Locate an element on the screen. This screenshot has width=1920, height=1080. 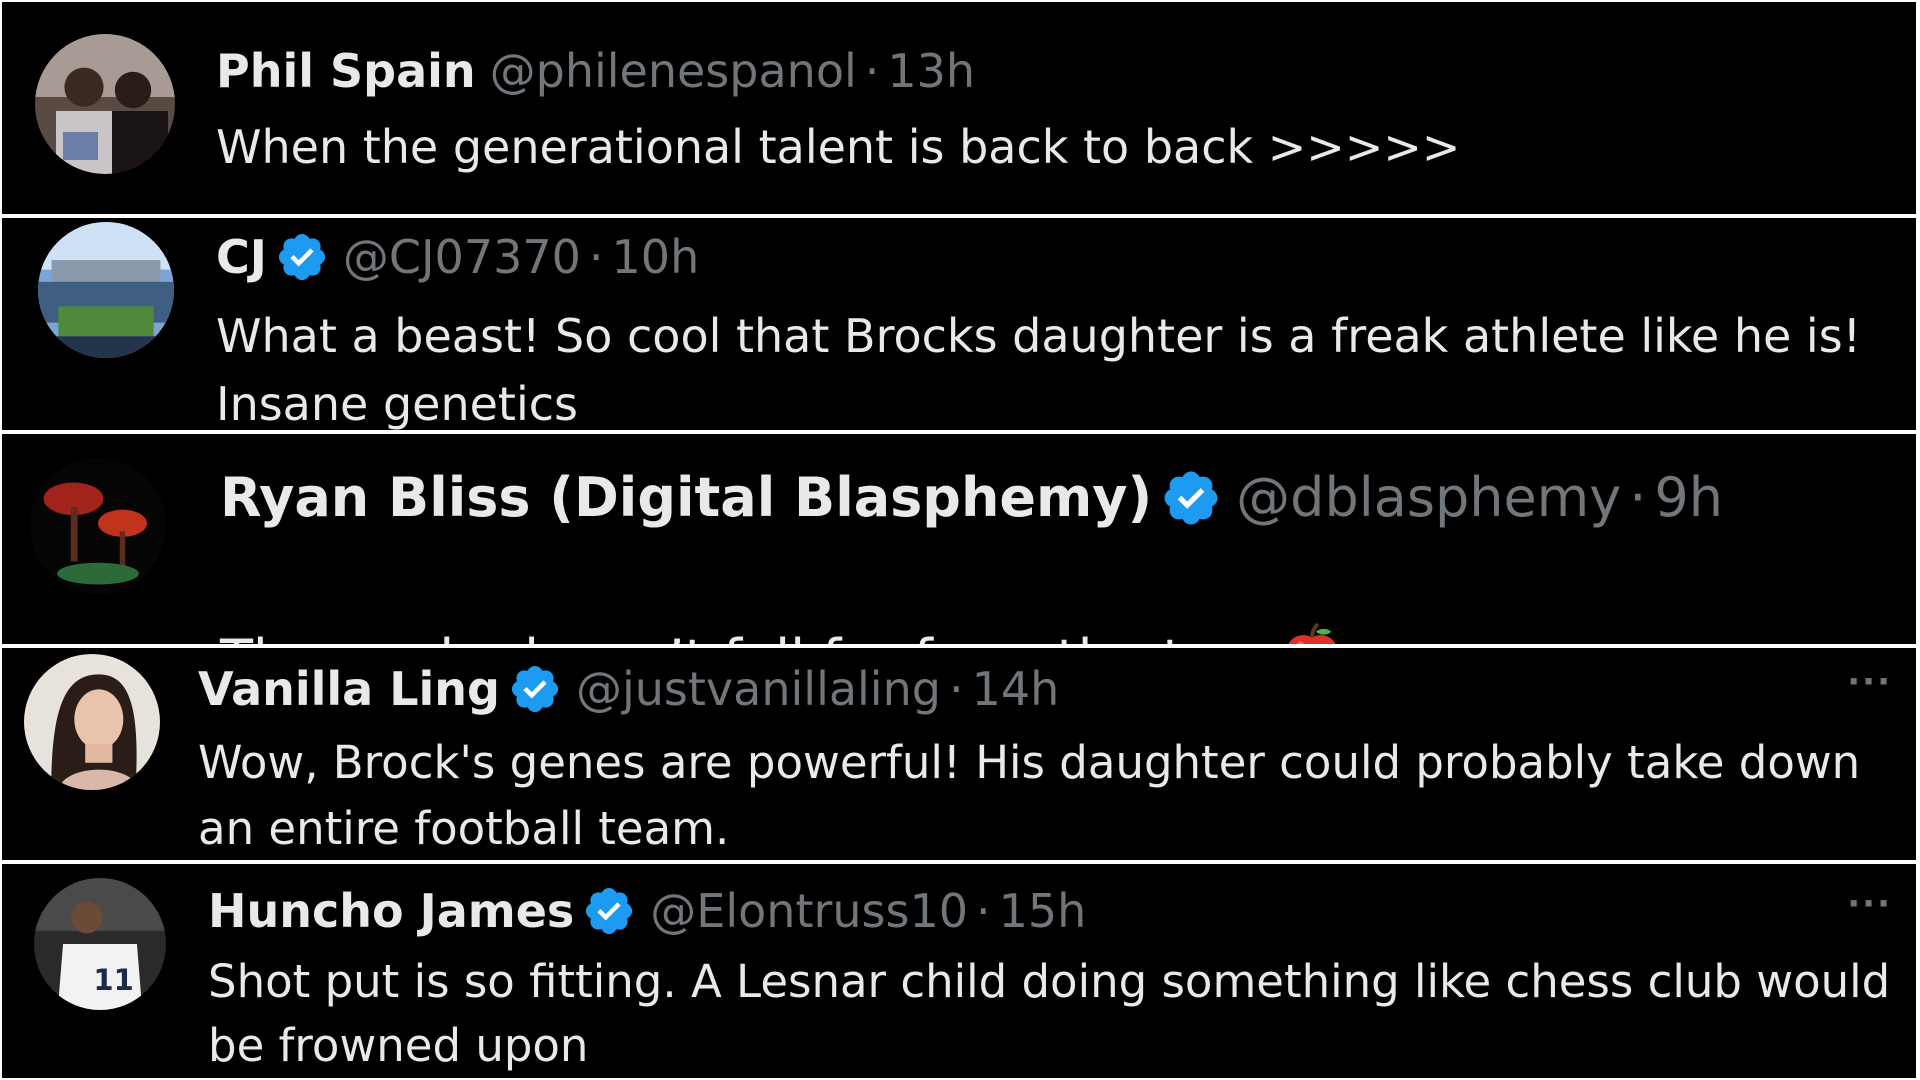
timestamp: 9h is located at coordinates (1688, 497).